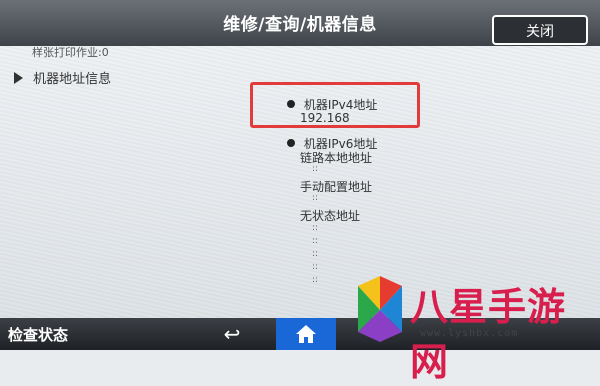  What do you see at coordinates (70, 52) in the screenshot?
I see `sample-print-jobs-text: 样张打印作业:0` at bounding box center [70, 52].